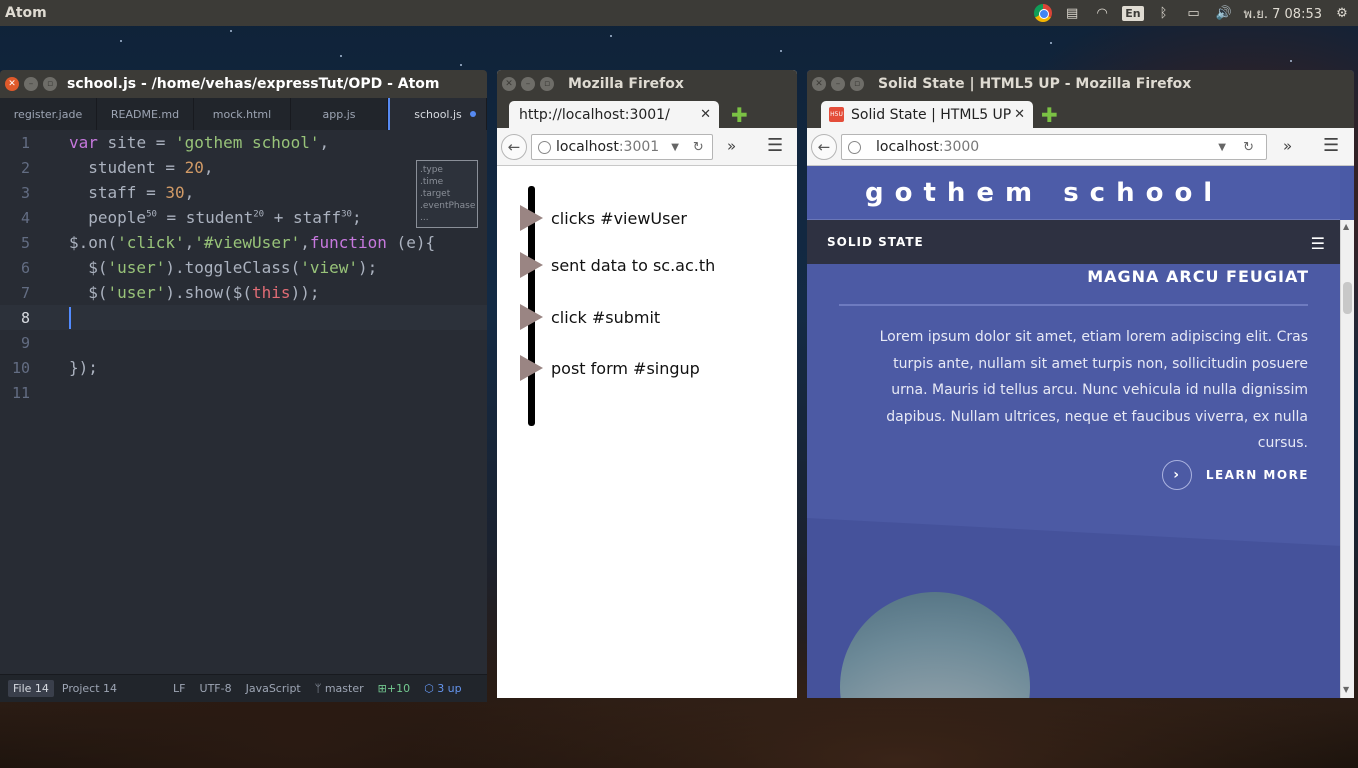 This screenshot has height=768, width=1358. What do you see at coordinates (836, 114) in the screenshot?
I see `favicon-icon: H5U` at bounding box center [836, 114].